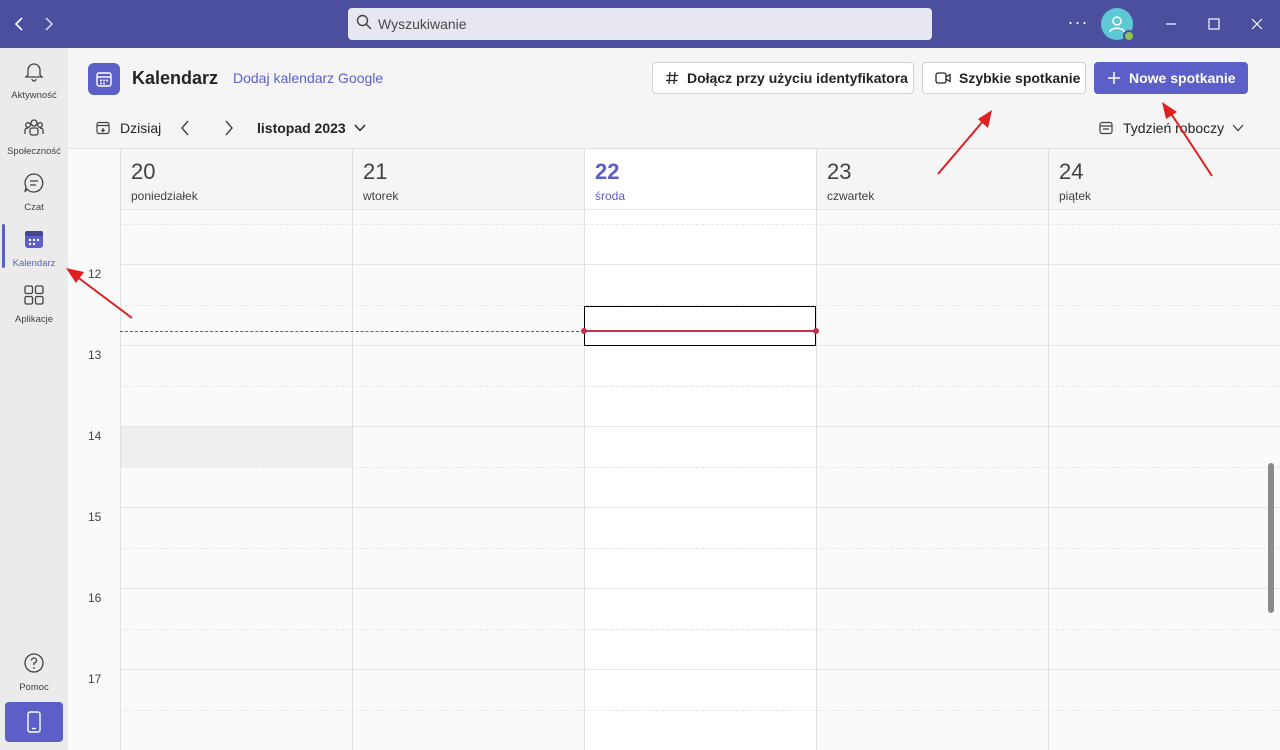 The width and height of the screenshot is (1280, 750). I want to click on selected-time-slot, so click(700, 326).